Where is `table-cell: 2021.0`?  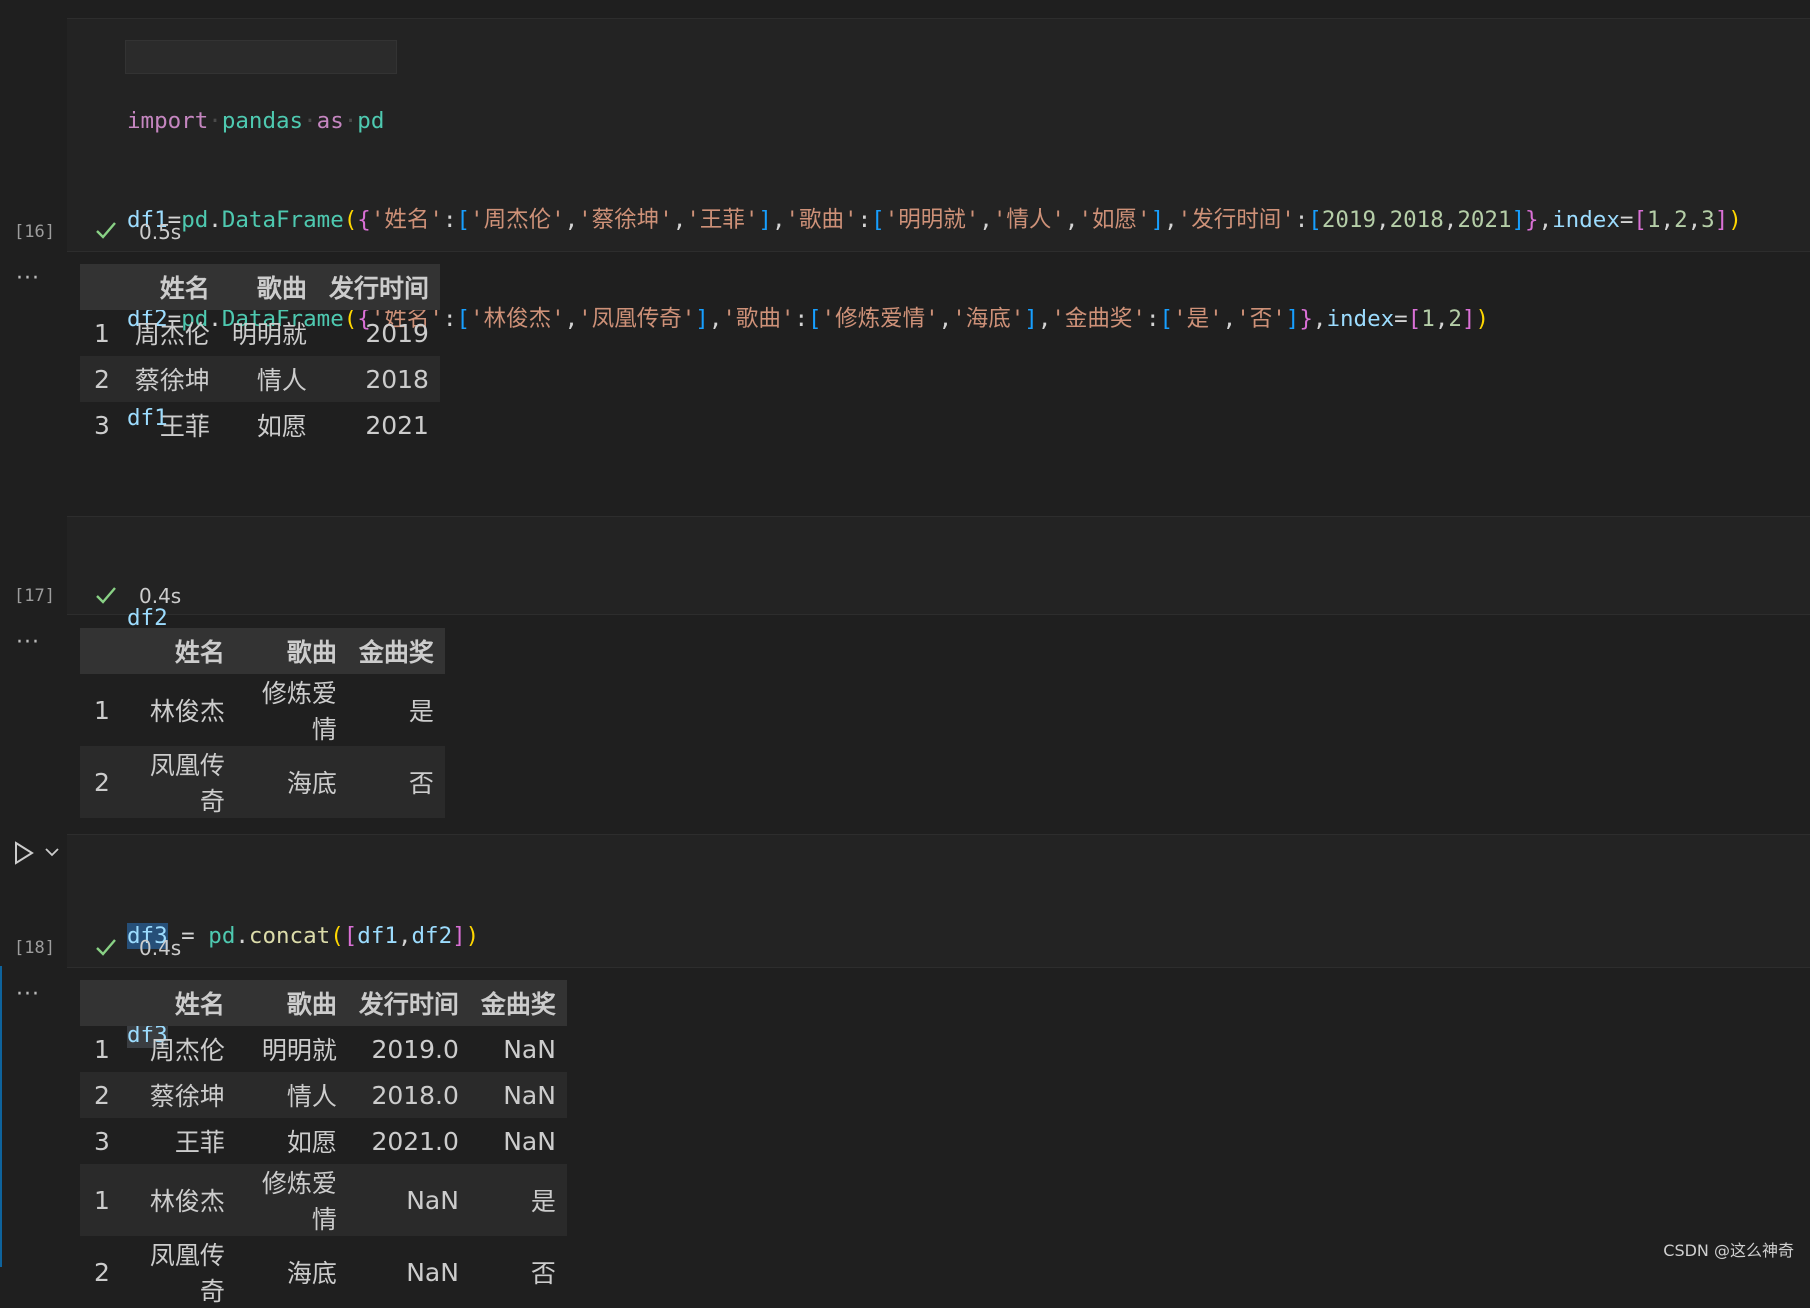
table-cell: 2021.0 is located at coordinates (415, 1141).